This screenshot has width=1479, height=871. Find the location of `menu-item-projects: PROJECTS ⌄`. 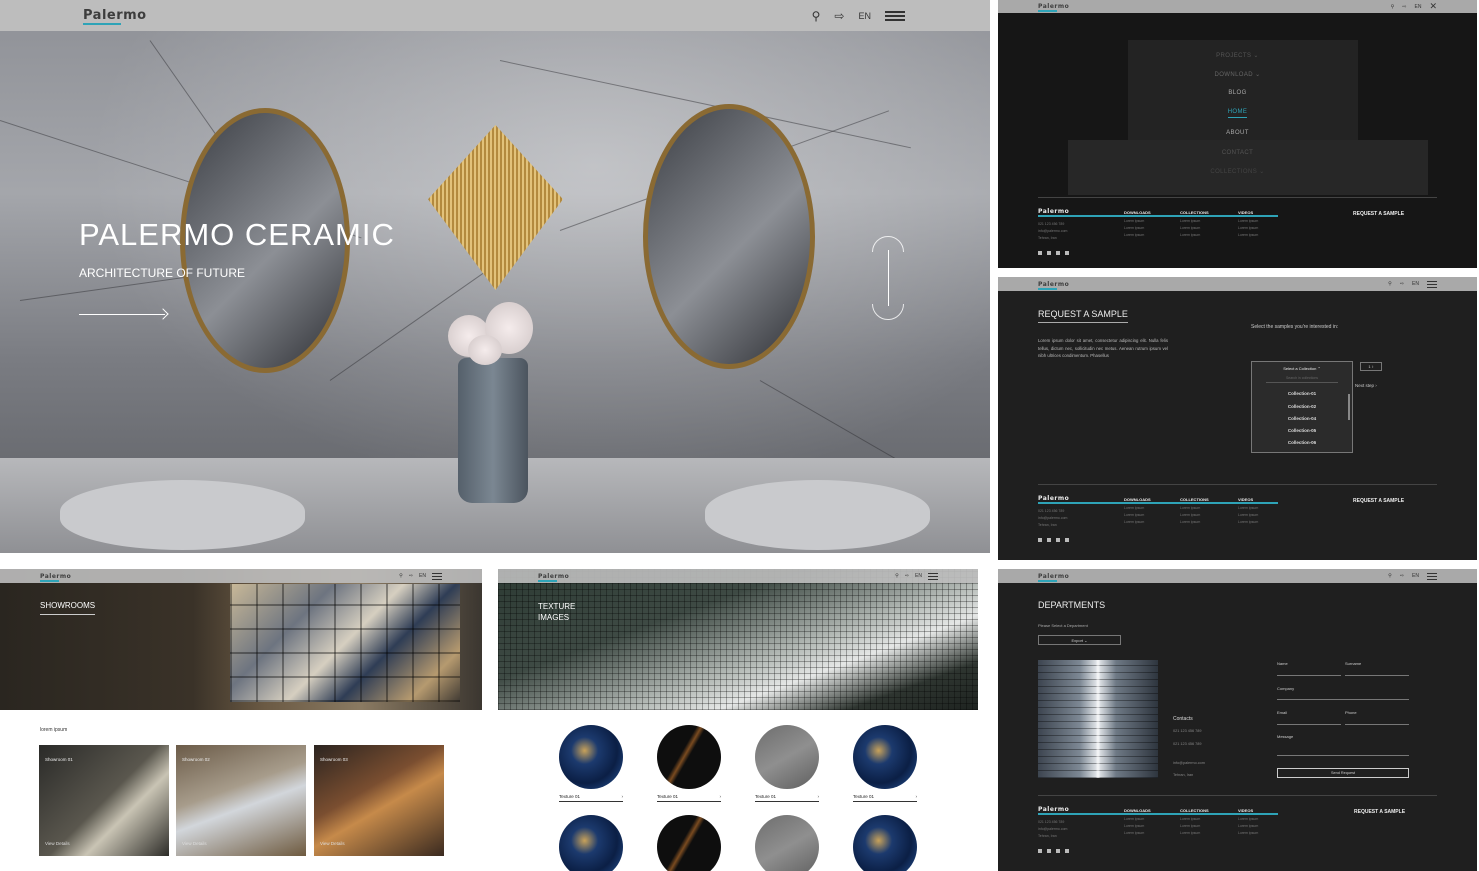

menu-item-projects: PROJECTS ⌄ is located at coordinates (1237, 55).